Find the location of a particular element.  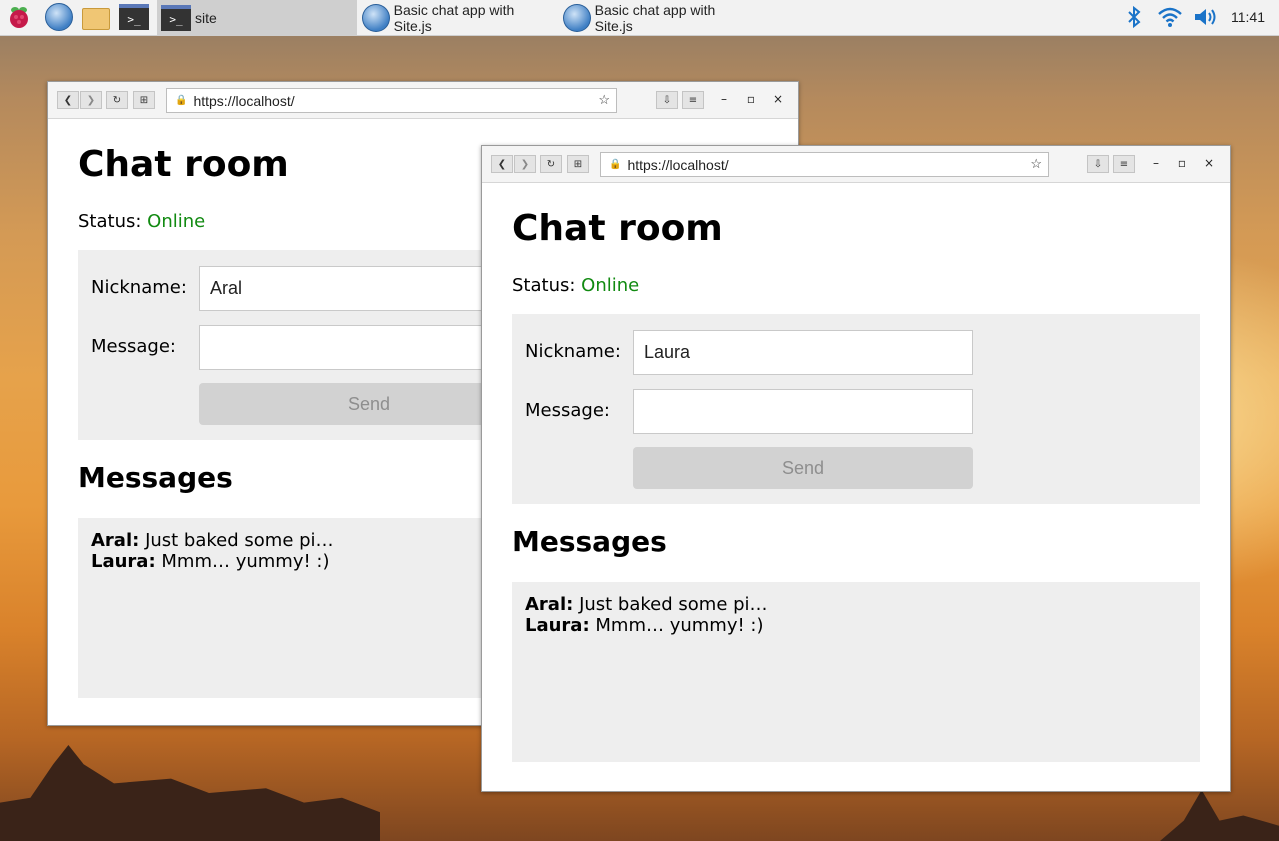

wifi-icon is located at coordinates (1170, 17).